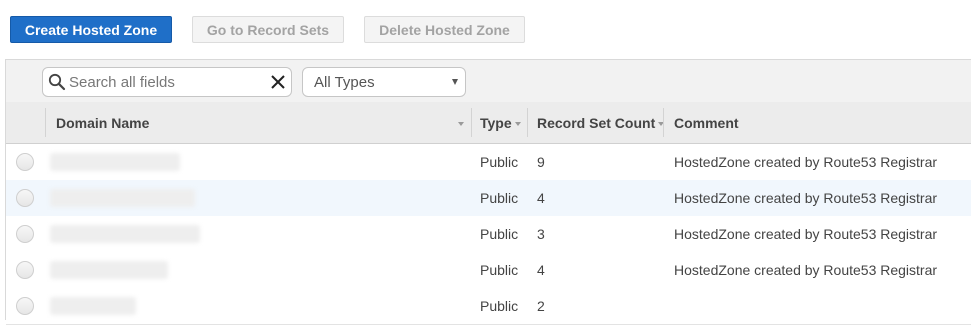 Image resolution: width=971 pixels, height=325 pixels. What do you see at coordinates (488, 306) in the screenshot?
I see `table-row: Public 2` at bounding box center [488, 306].